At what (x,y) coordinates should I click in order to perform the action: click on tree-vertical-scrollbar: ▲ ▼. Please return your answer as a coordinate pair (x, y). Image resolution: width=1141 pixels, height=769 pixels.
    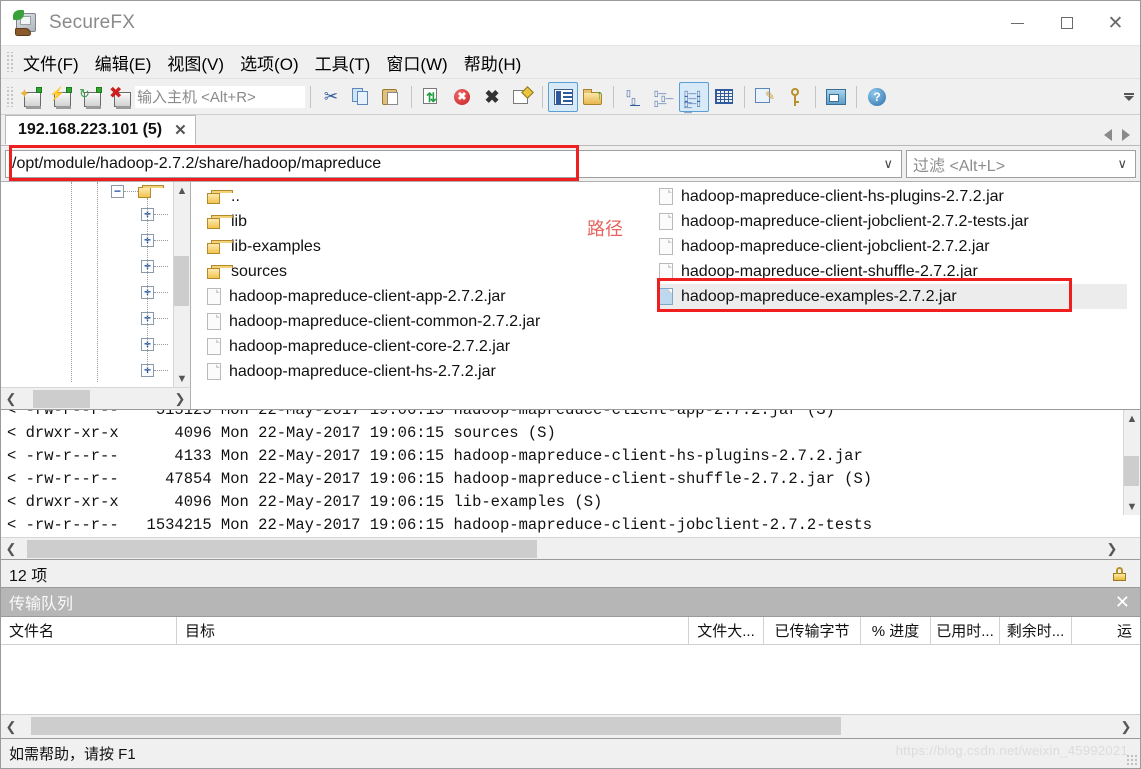
    Looking at the image, I should click on (181, 284).